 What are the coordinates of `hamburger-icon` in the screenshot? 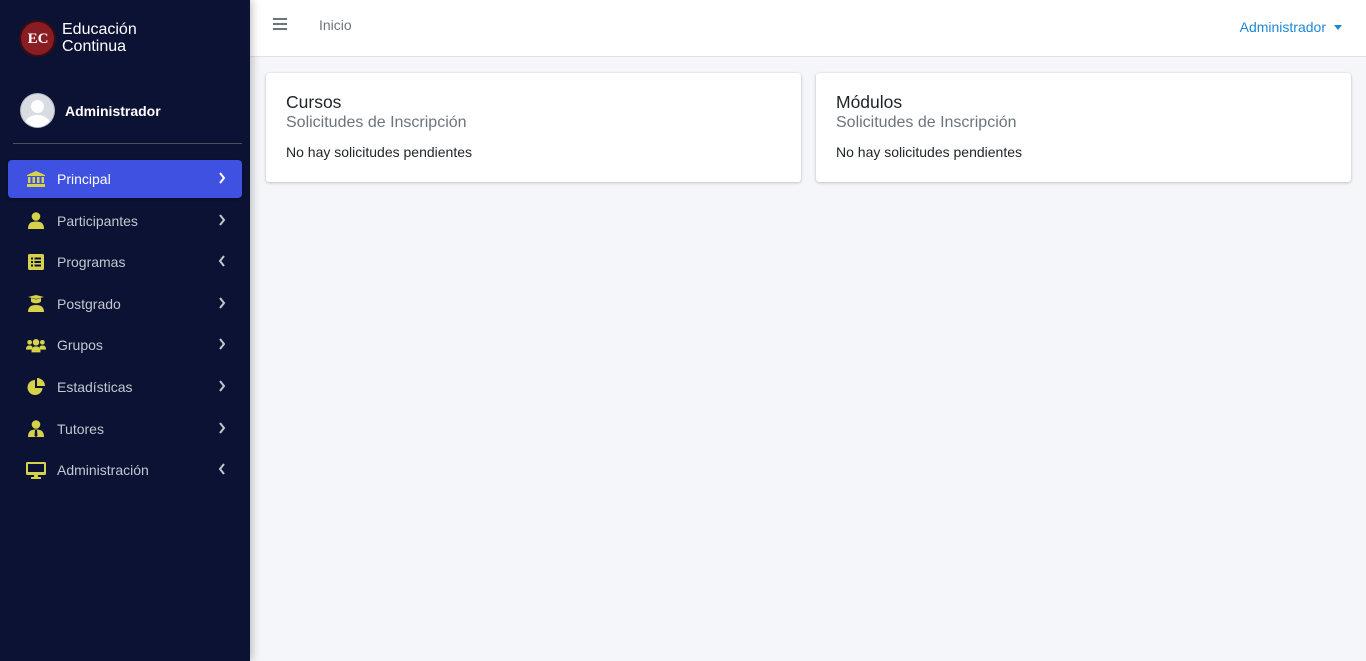 It's located at (280, 24).